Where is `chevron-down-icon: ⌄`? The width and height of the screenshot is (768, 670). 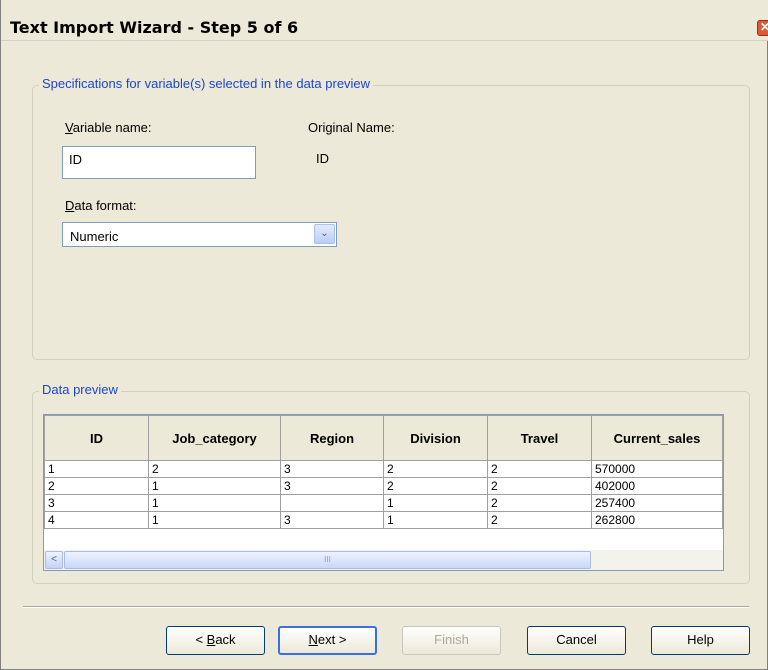
chevron-down-icon: ⌄ is located at coordinates (324, 234).